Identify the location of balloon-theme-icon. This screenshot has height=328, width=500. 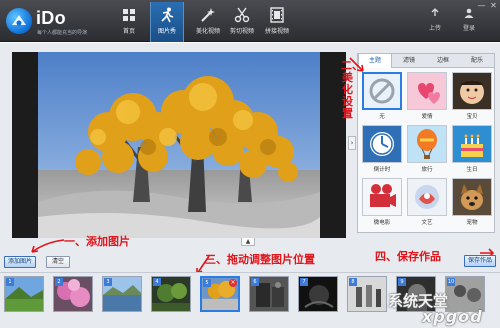
(427, 144).